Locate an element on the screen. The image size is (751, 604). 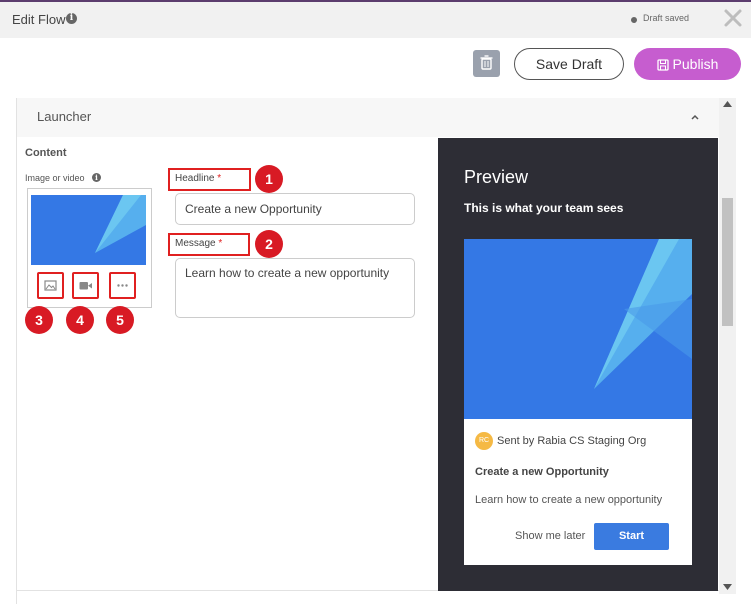
more-options-button is located at coordinates (122, 285).